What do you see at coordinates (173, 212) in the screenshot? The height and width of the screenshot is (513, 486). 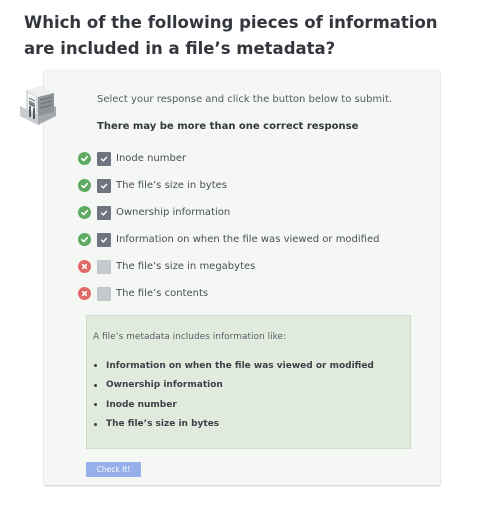 I see `answer-label: Ownership information` at bounding box center [173, 212].